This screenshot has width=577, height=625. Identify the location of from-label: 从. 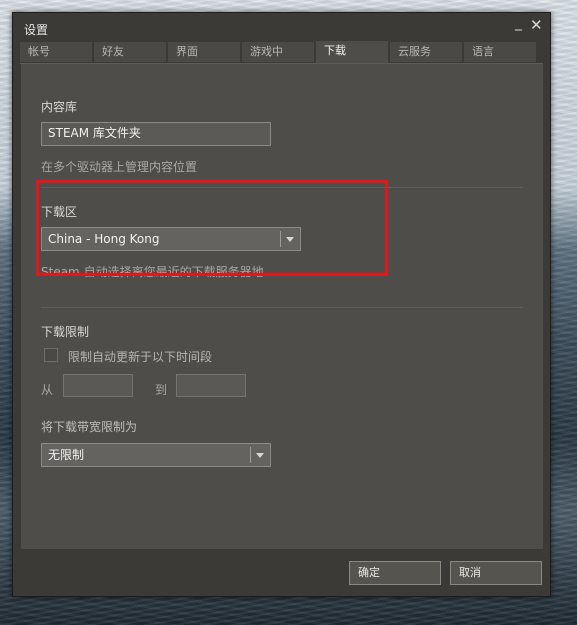
(47, 390).